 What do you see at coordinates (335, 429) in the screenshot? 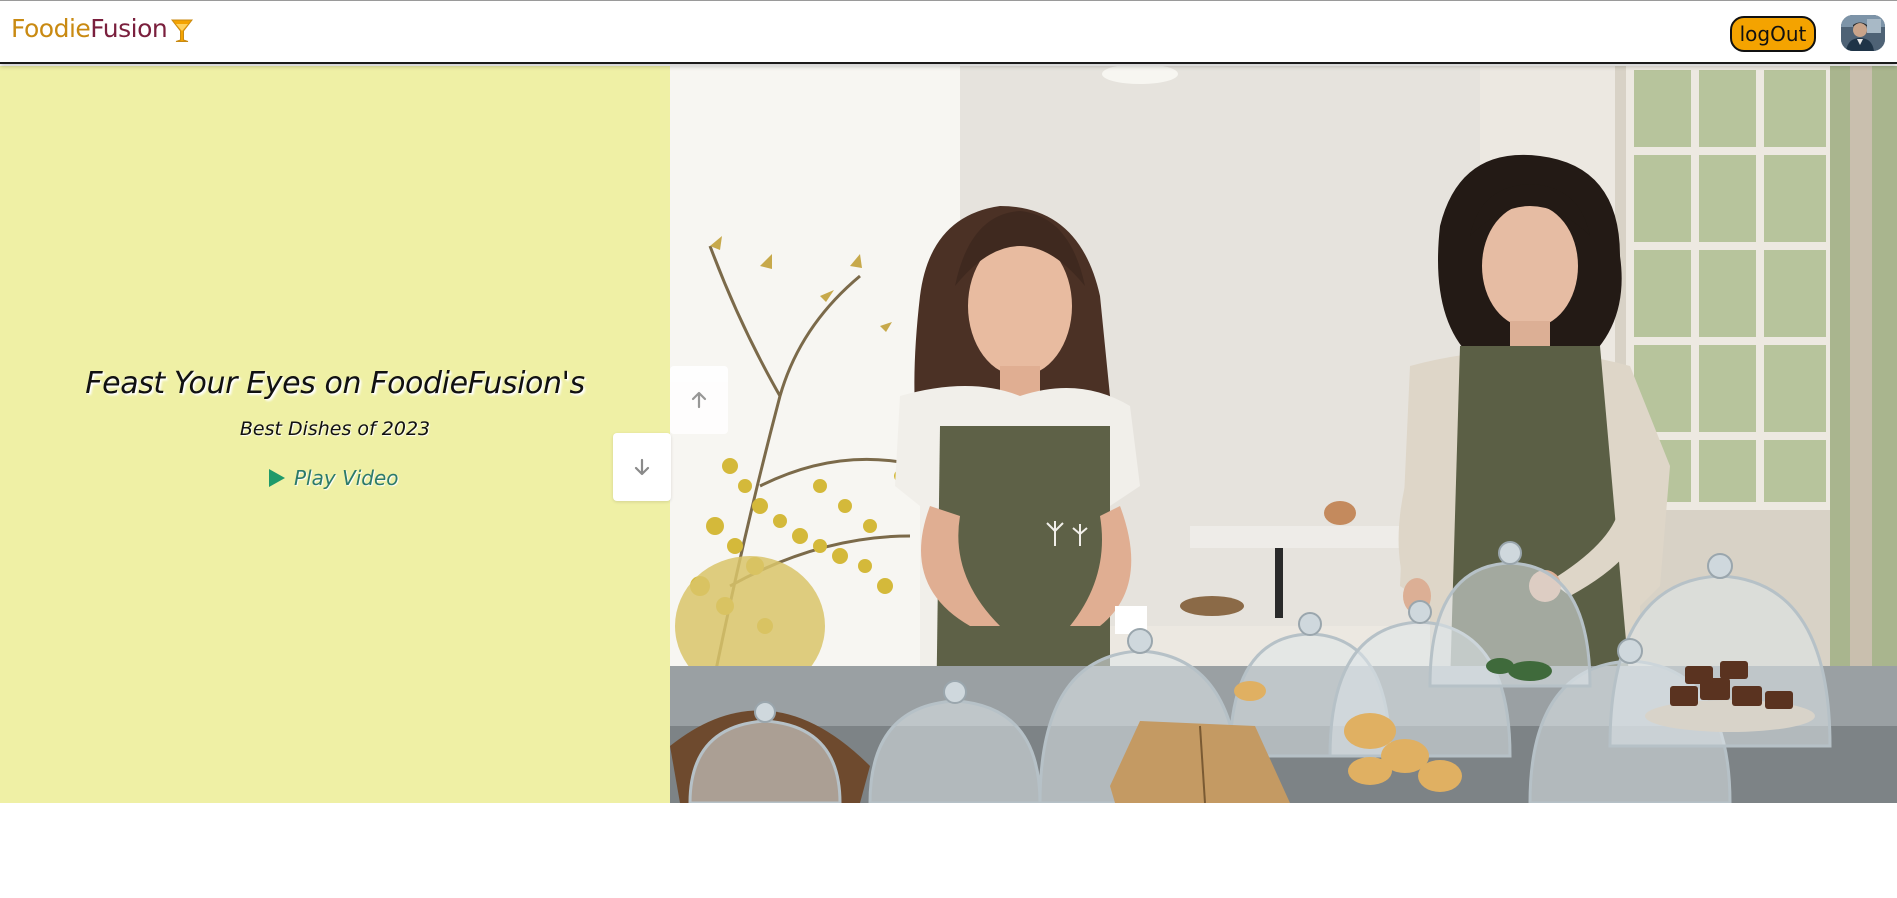
I see `hero-subtitle: Best Dishes of 2023` at bounding box center [335, 429].